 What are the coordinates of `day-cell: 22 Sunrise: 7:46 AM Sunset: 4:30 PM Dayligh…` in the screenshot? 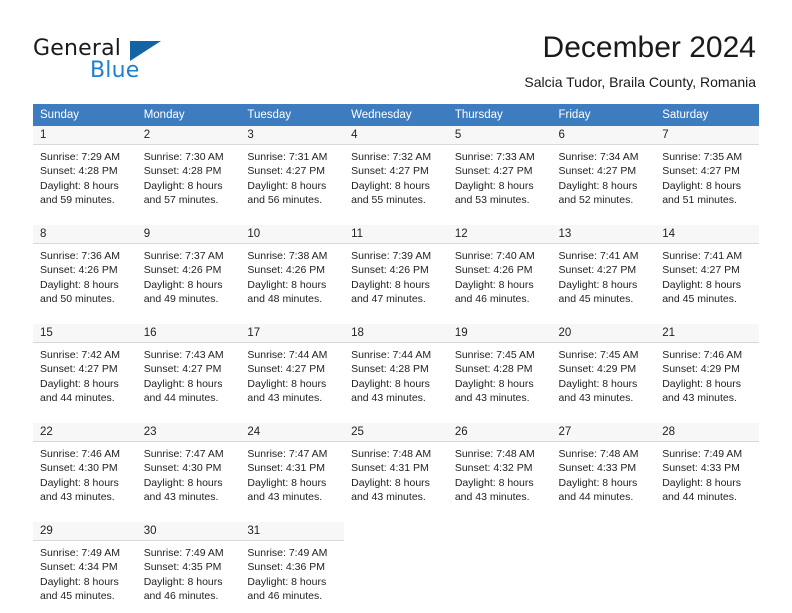 It's located at (85, 468).